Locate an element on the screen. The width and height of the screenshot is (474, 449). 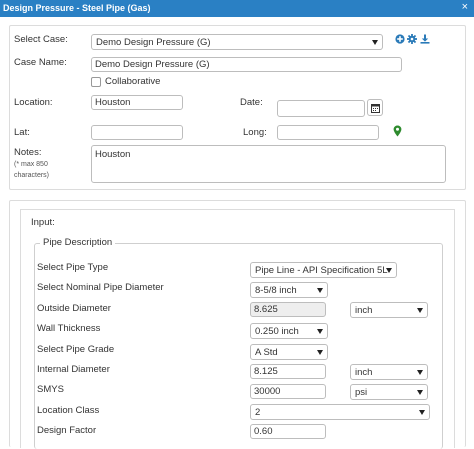
design-factor-input: 0.60 is located at coordinates (288, 431).